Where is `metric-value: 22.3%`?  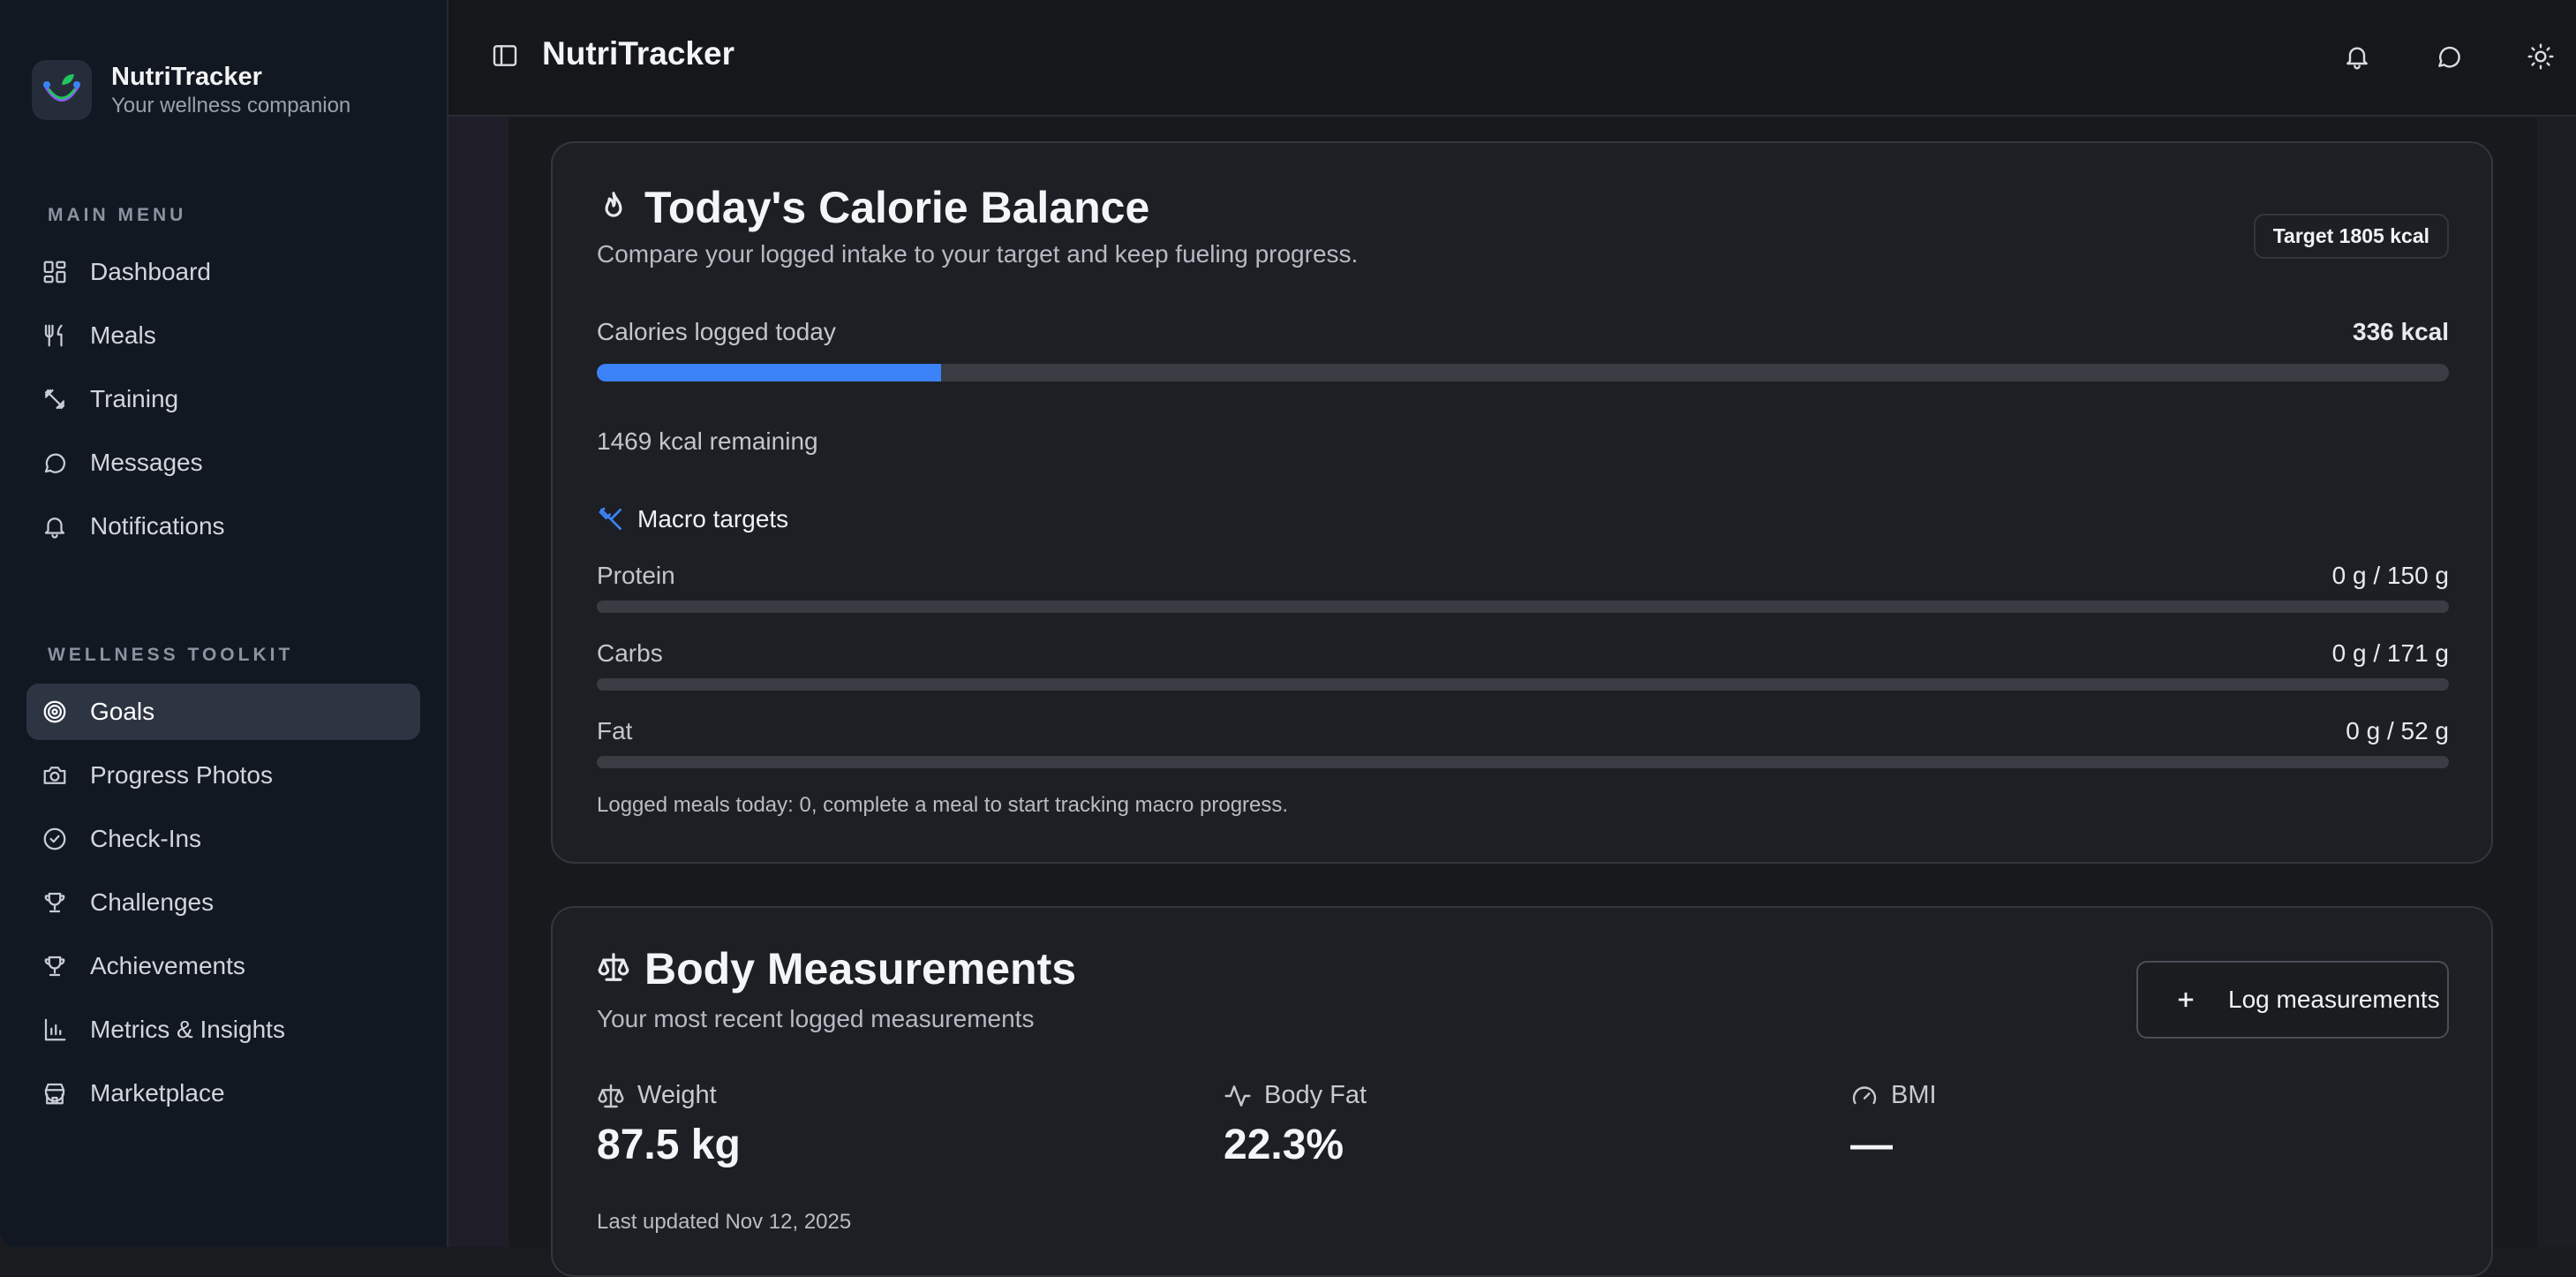 metric-value: 22.3% is located at coordinates (1284, 1145).